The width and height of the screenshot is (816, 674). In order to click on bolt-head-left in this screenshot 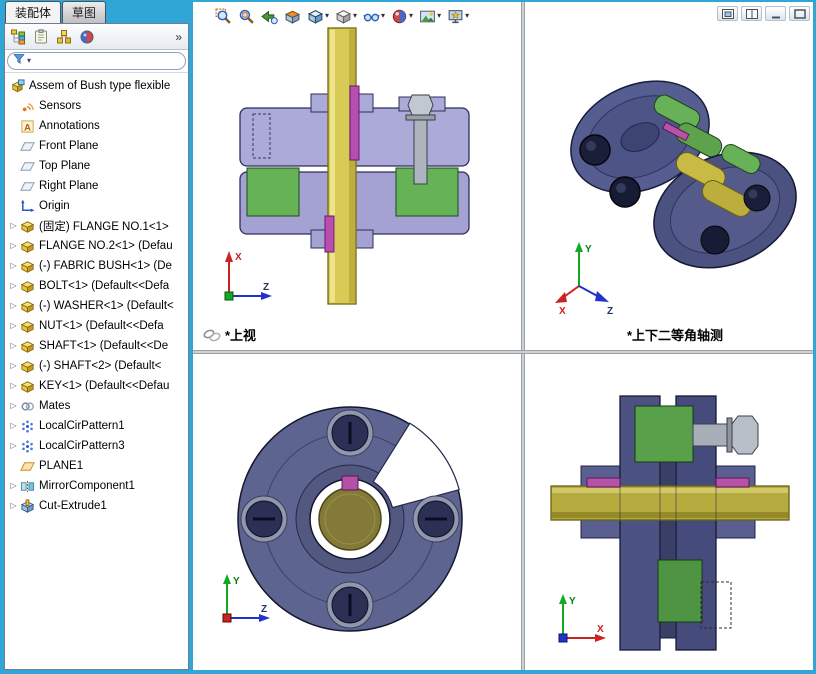, I will do `click(264, 519)`.